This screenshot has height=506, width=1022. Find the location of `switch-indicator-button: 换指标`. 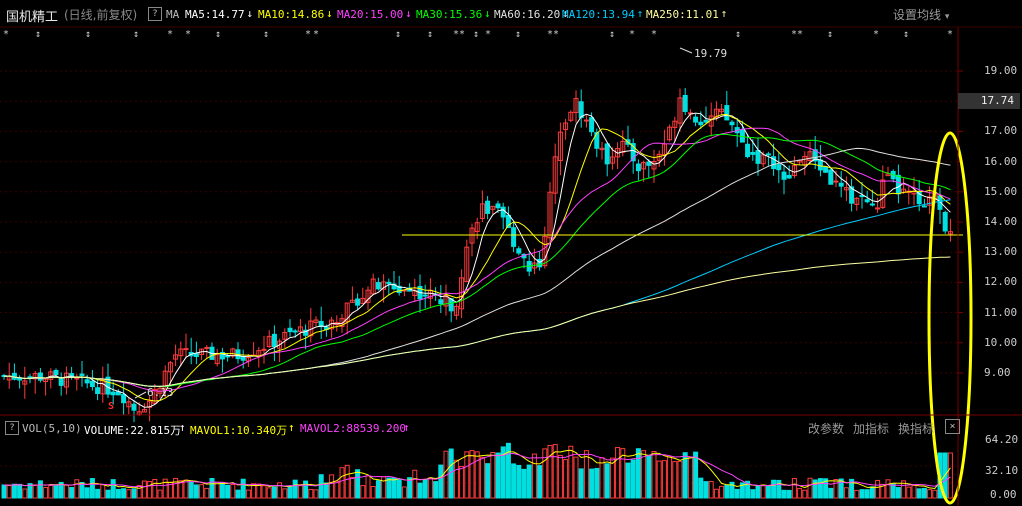

switch-indicator-button: 换指标 is located at coordinates (916, 428).